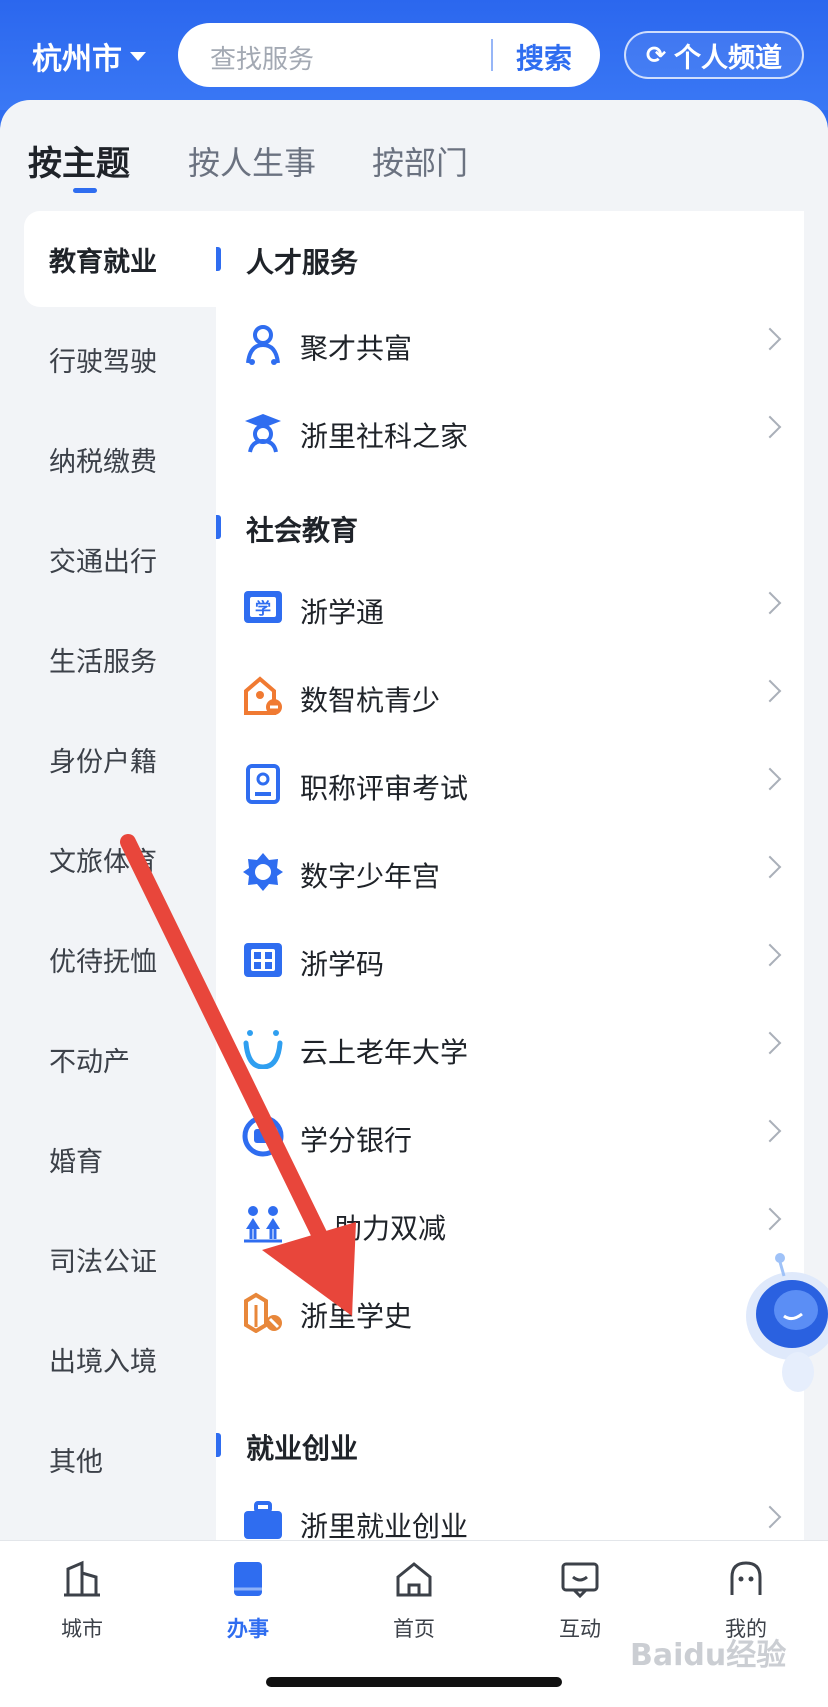  Describe the element at coordinates (120, 959) in the screenshot. I see `sidebar-item-preferential: 优待抚恤` at that location.